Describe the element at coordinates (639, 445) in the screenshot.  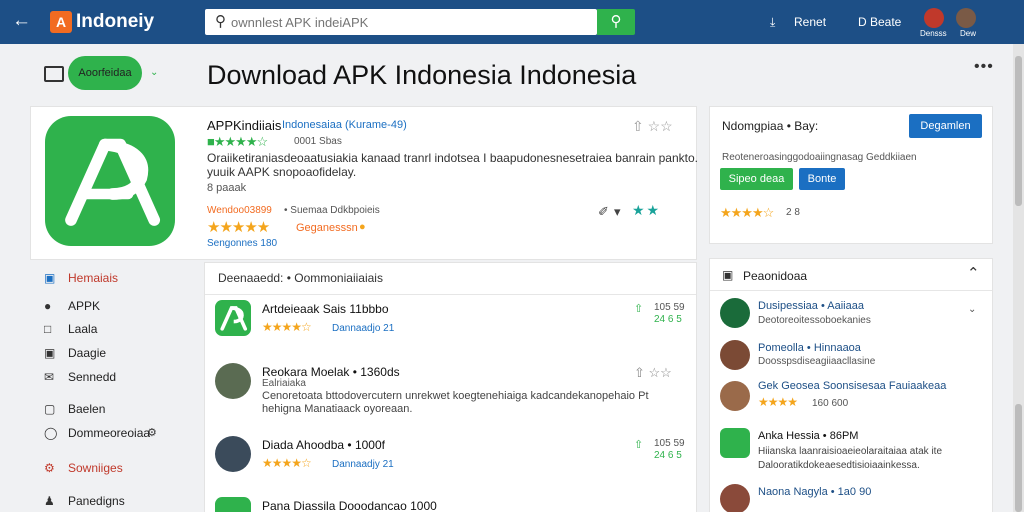
I see `list-item-arrow-icon: ⇧` at that location.